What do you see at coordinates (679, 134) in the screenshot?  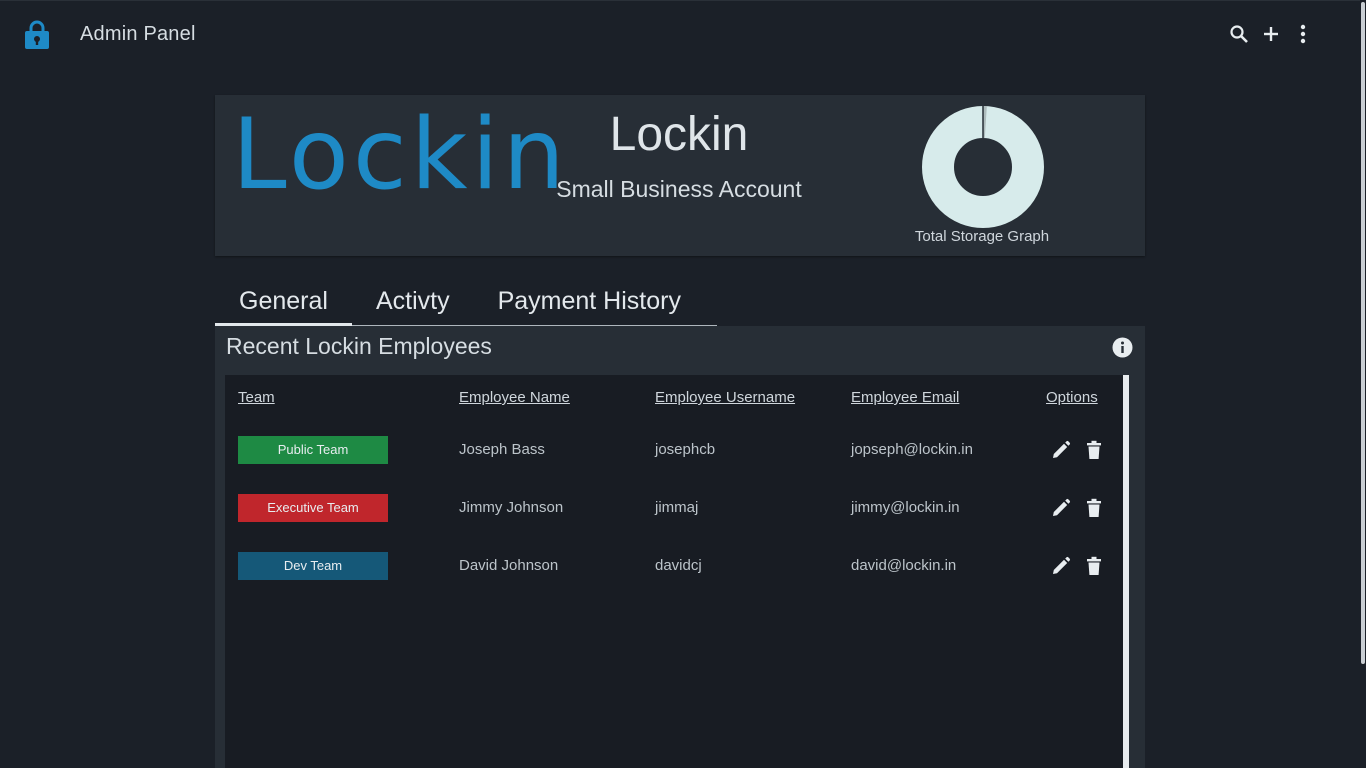 I see `account-title: Lockin` at bounding box center [679, 134].